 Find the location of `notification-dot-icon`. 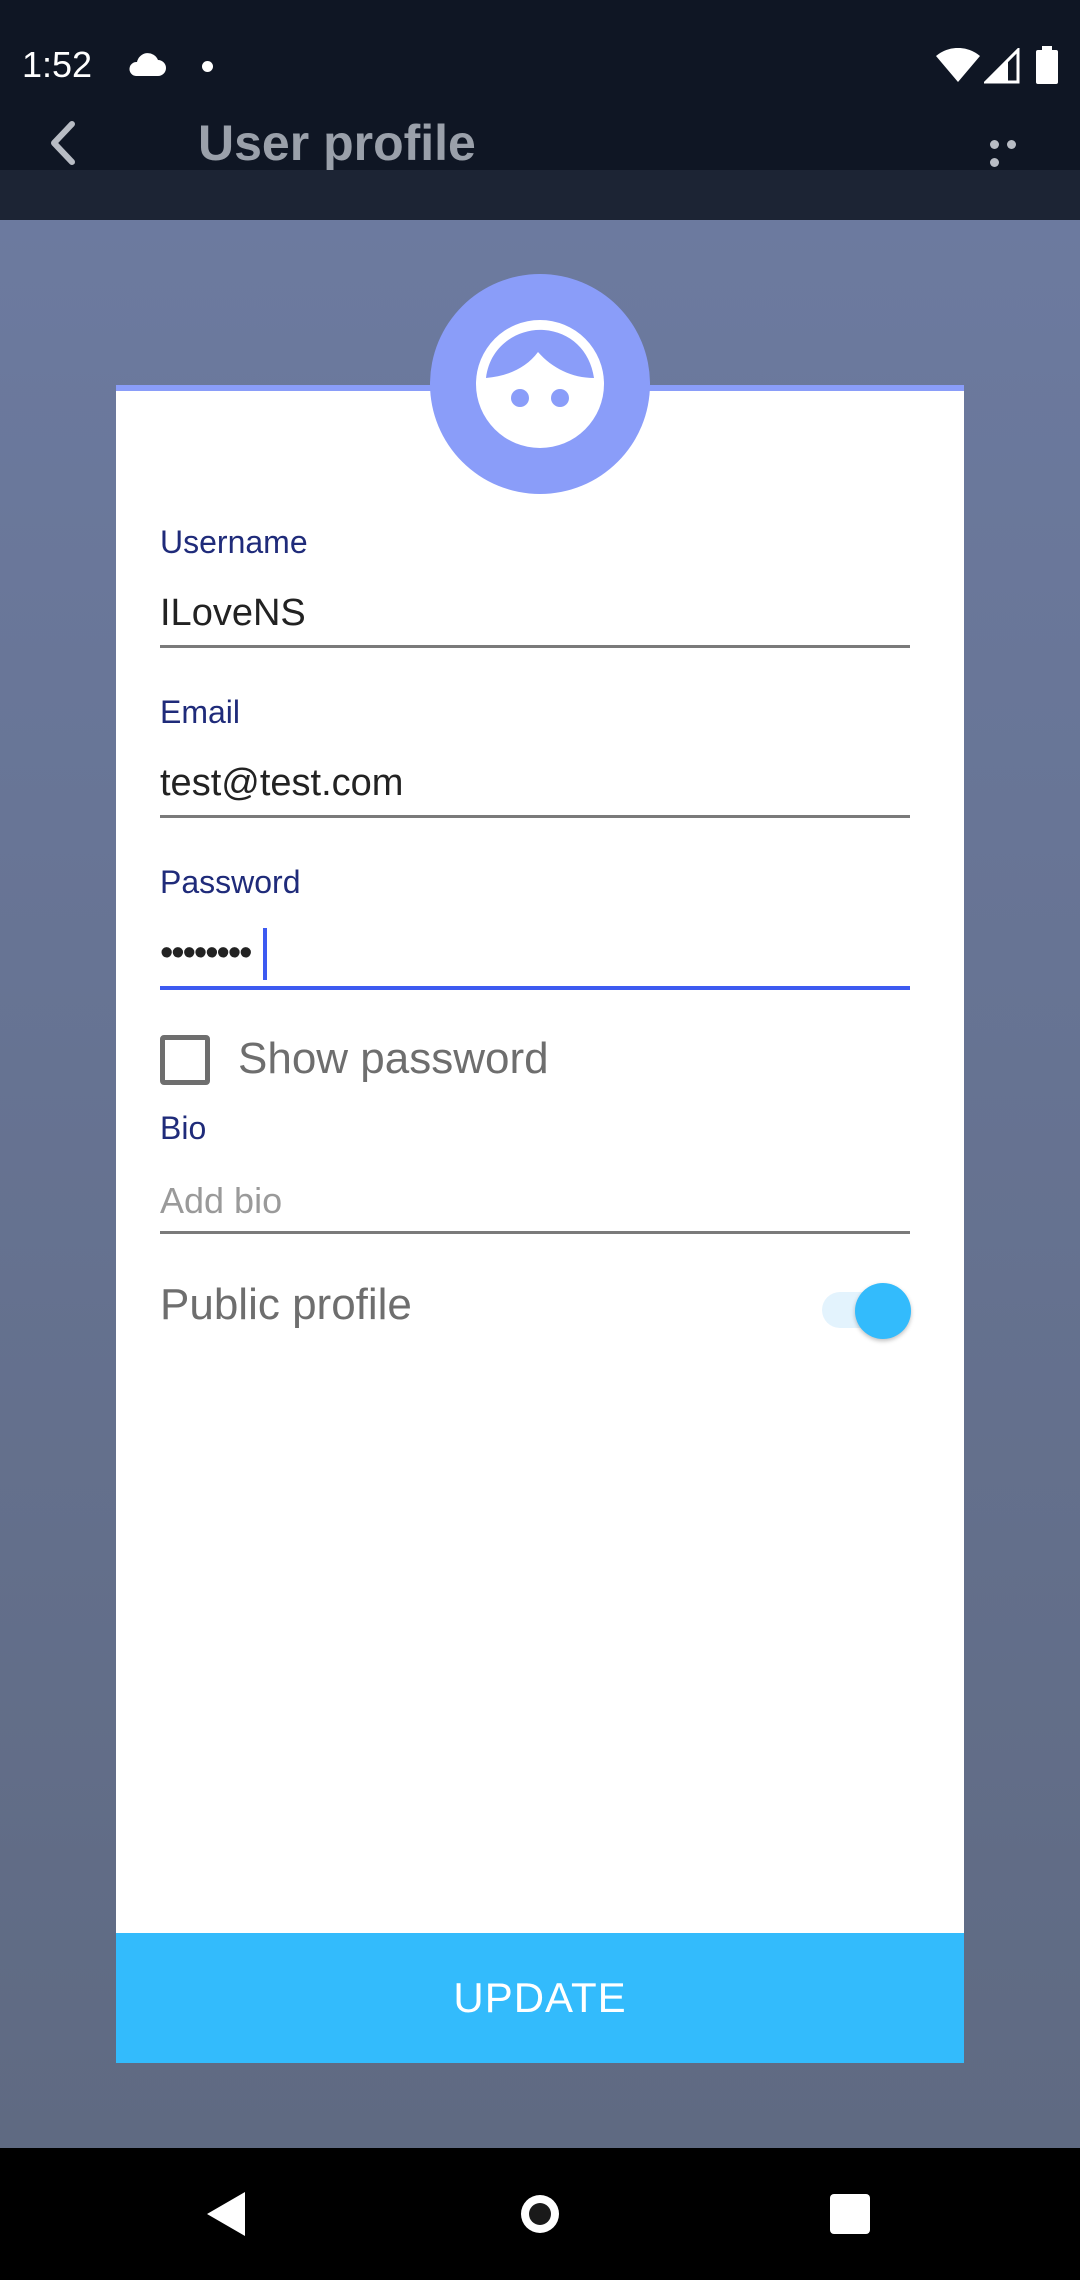

notification-dot-icon is located at coordinates (207, 66).